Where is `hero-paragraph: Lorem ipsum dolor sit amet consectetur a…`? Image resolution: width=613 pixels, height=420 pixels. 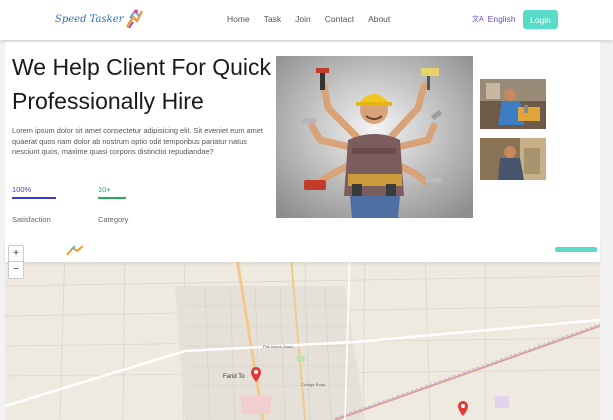 hero-paragraph: Lorem ipsum dolor sit amet consectetur a… is located at coordinates (137, 141).